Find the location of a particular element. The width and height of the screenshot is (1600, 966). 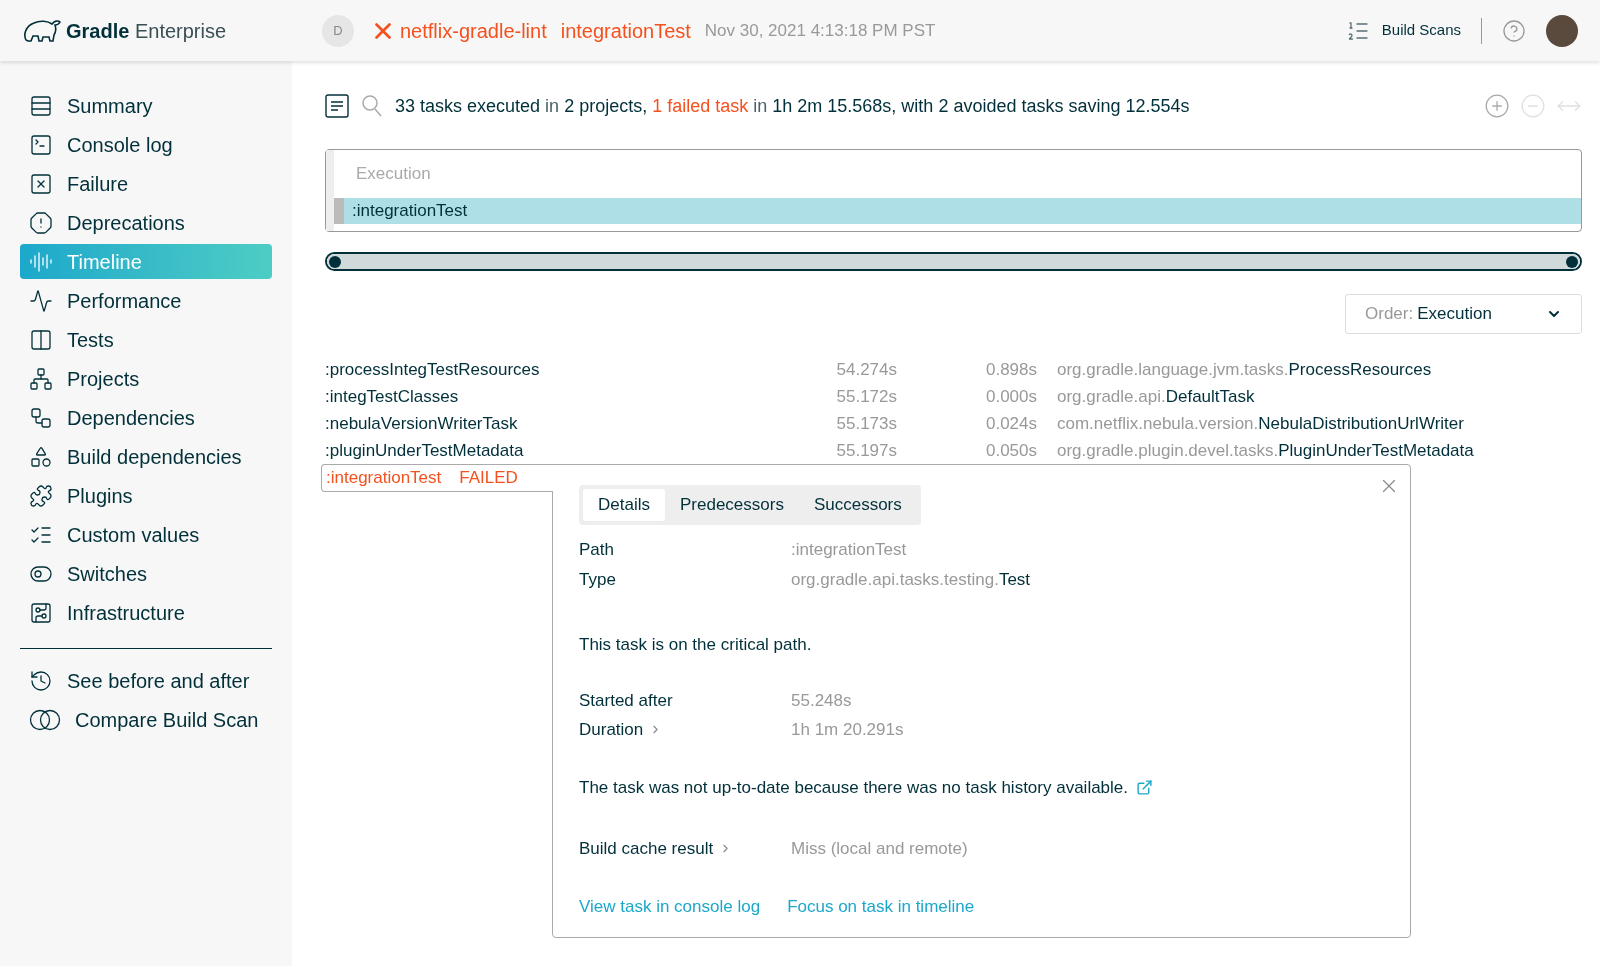

activity-icon is located at coordinates (41, 300).